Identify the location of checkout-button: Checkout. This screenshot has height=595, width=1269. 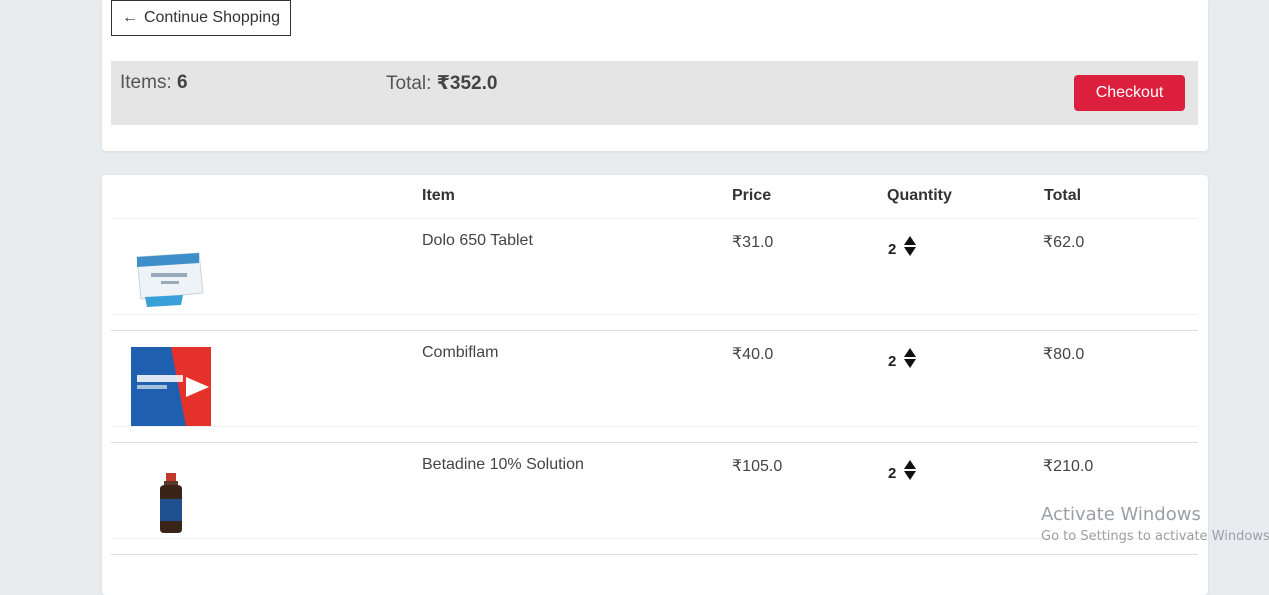
(1129, 93).